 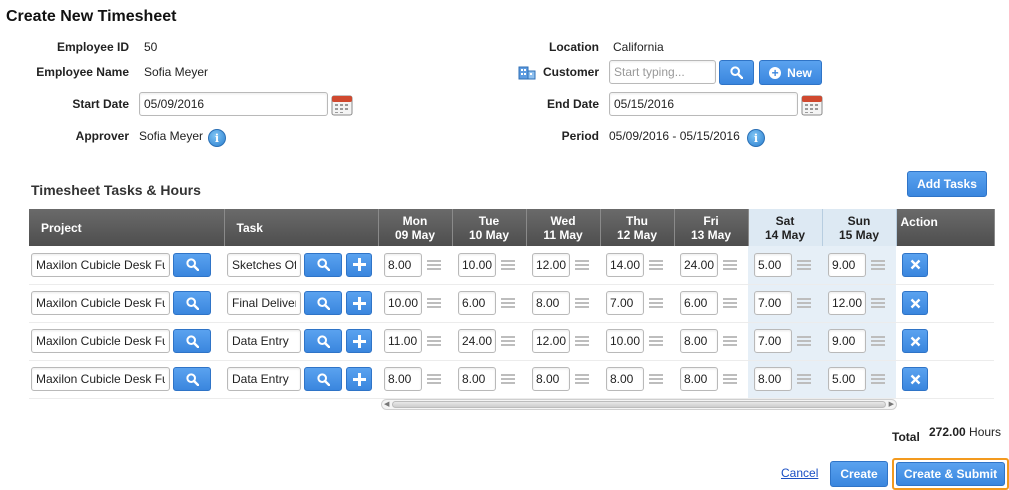 I want to click on end-date-input, so click(x=703, y=104).